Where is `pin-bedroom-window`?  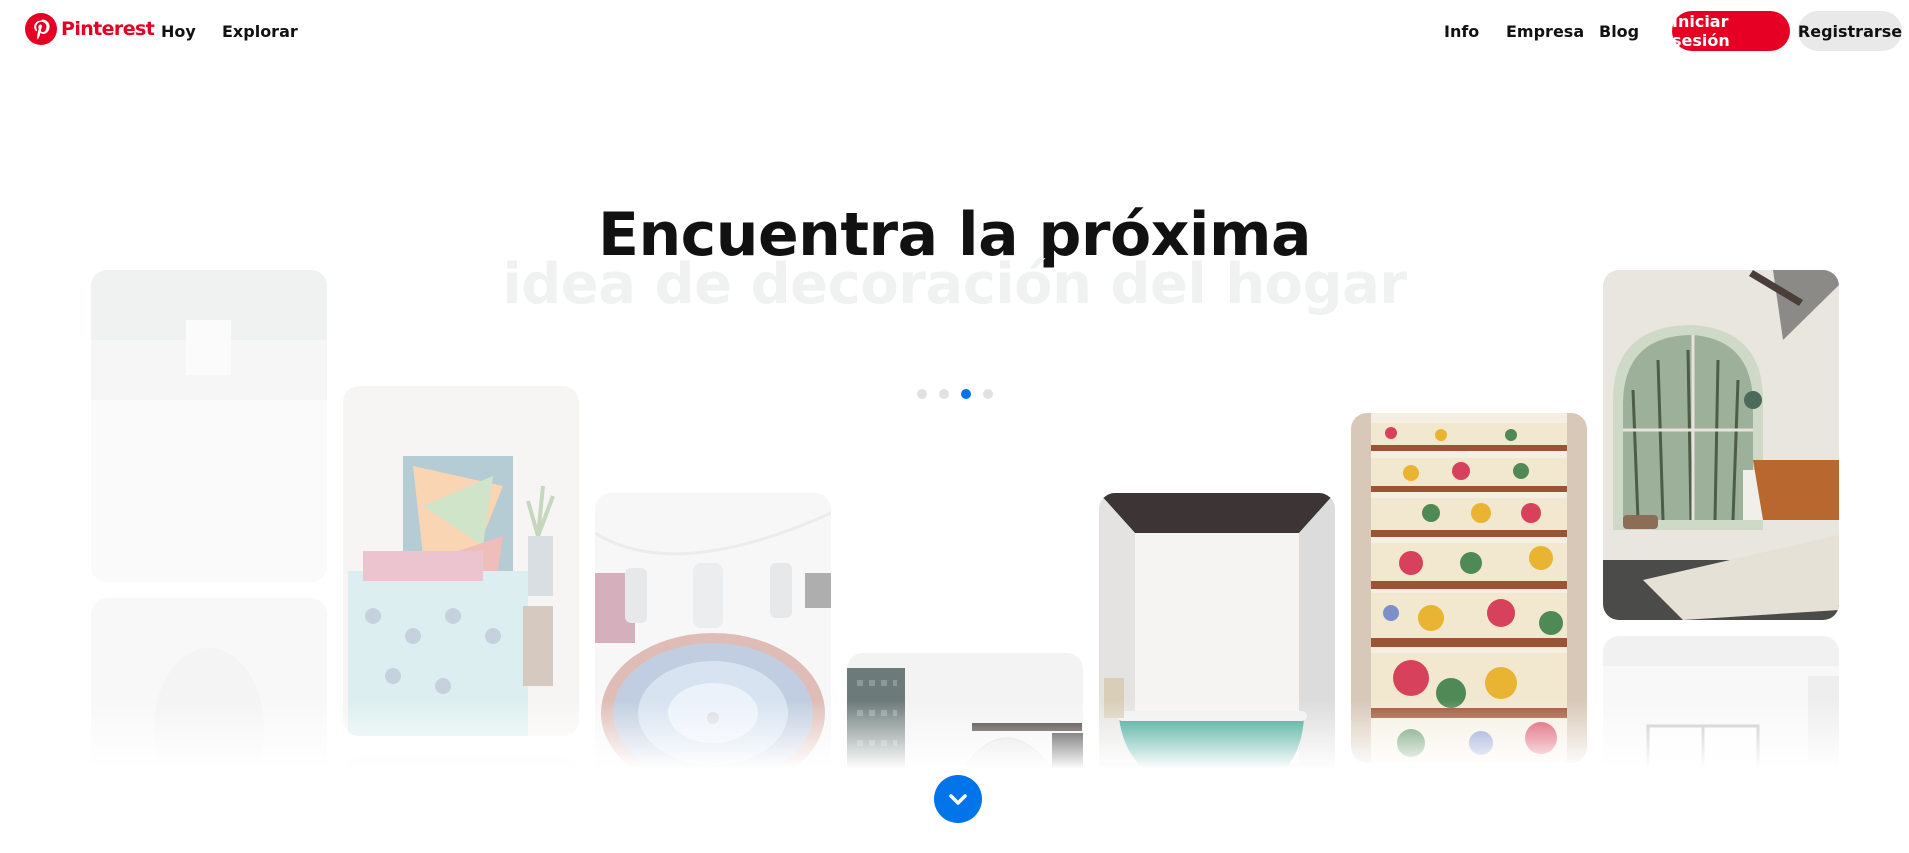 pin-bedroom-window is located at coordinates (1721, 445).